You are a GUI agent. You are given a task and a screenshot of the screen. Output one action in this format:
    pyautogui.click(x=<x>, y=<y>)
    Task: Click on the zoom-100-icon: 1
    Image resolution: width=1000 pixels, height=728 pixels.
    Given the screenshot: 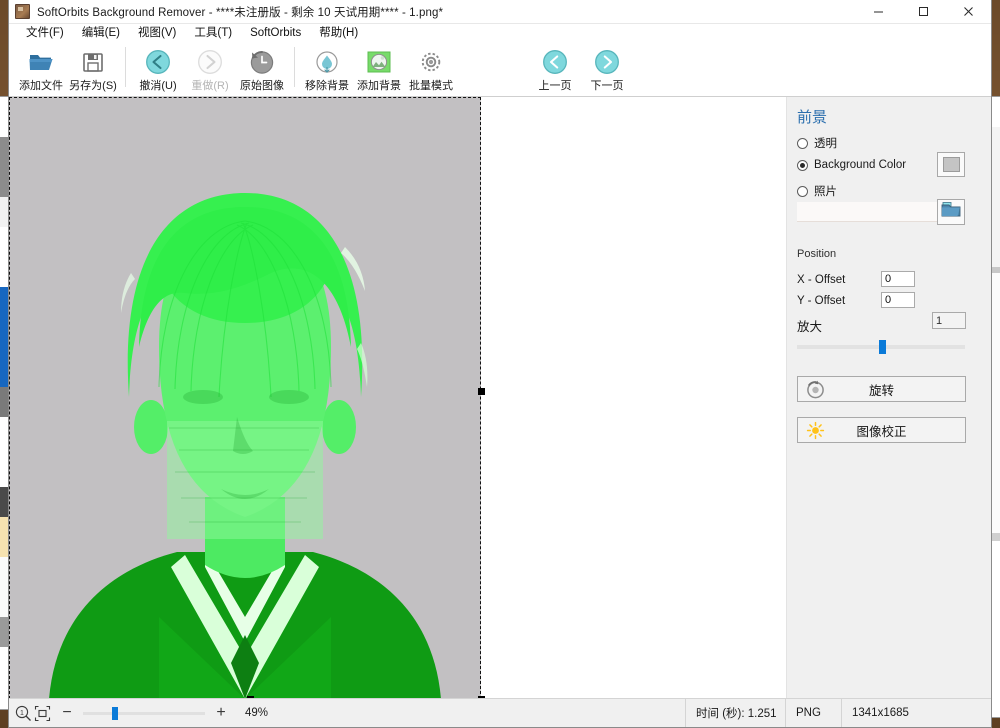 What is the action you would take?
    pyautogui.click(x=23, y=713)
    